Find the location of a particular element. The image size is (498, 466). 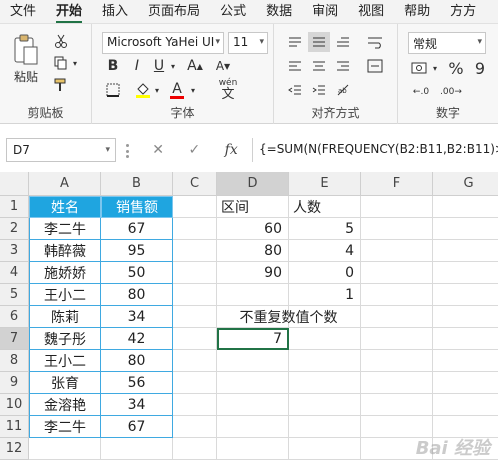

decrease-decimal-icon: .00→ is located at coordinates (451, 92).